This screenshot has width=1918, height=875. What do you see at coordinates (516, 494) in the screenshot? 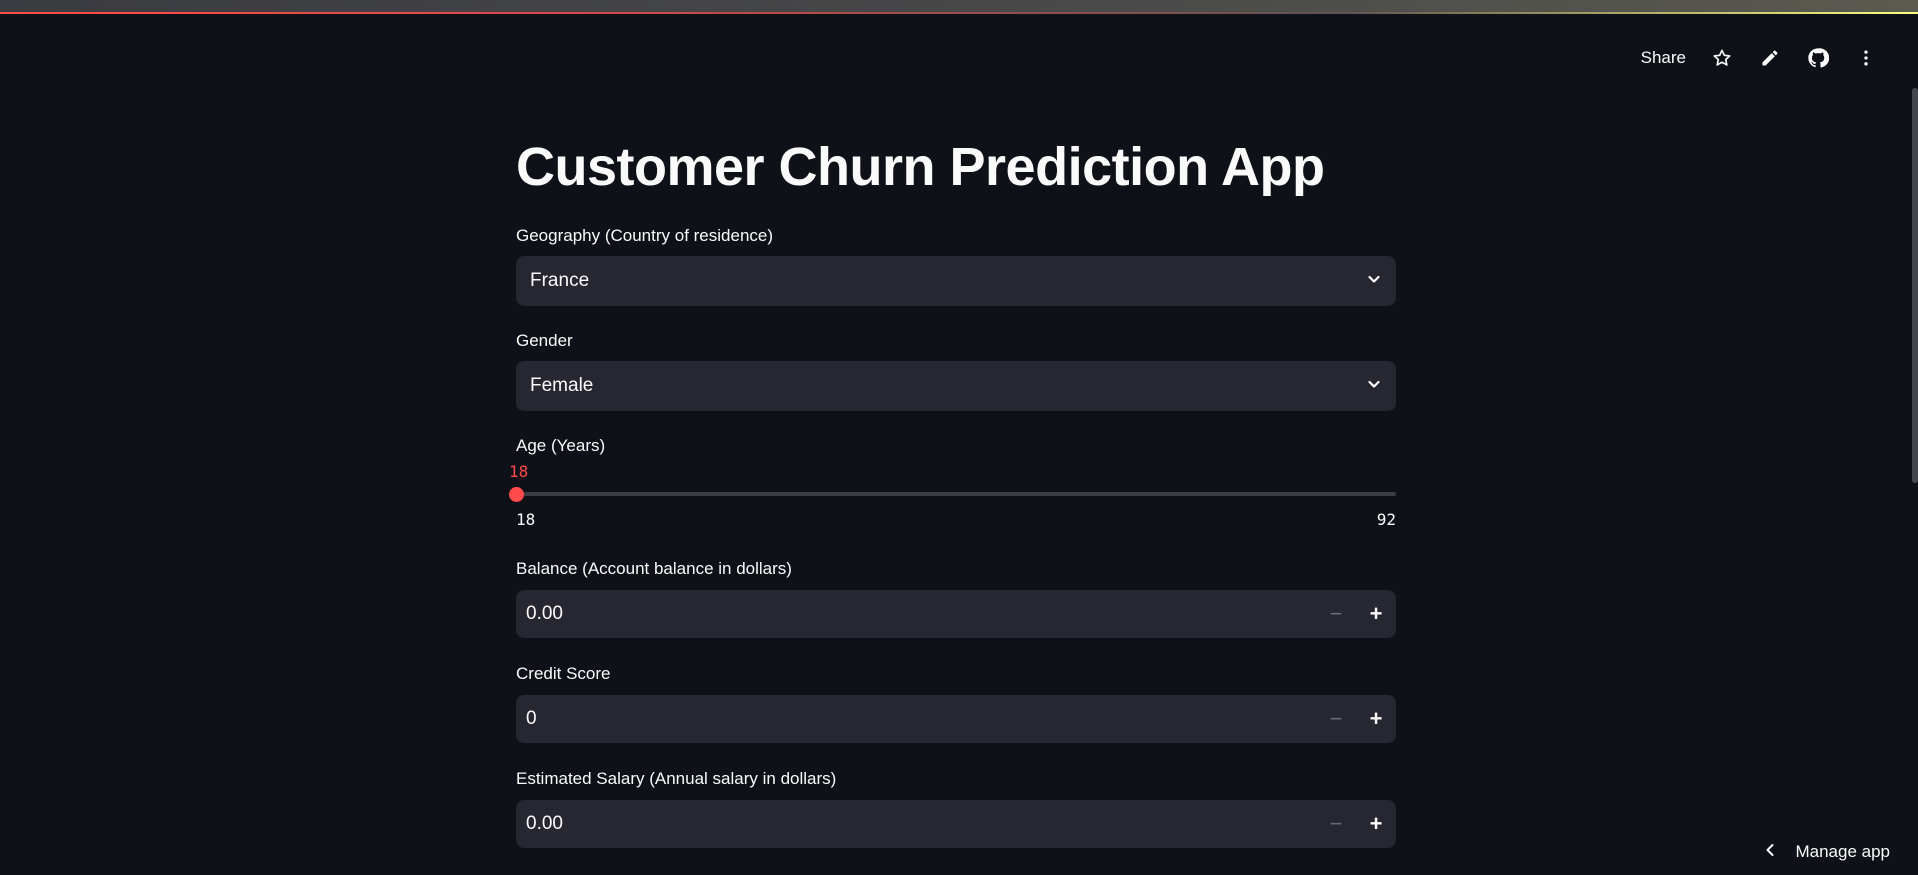
I see `age-slider-thumb` at bounding box center [516, 494].